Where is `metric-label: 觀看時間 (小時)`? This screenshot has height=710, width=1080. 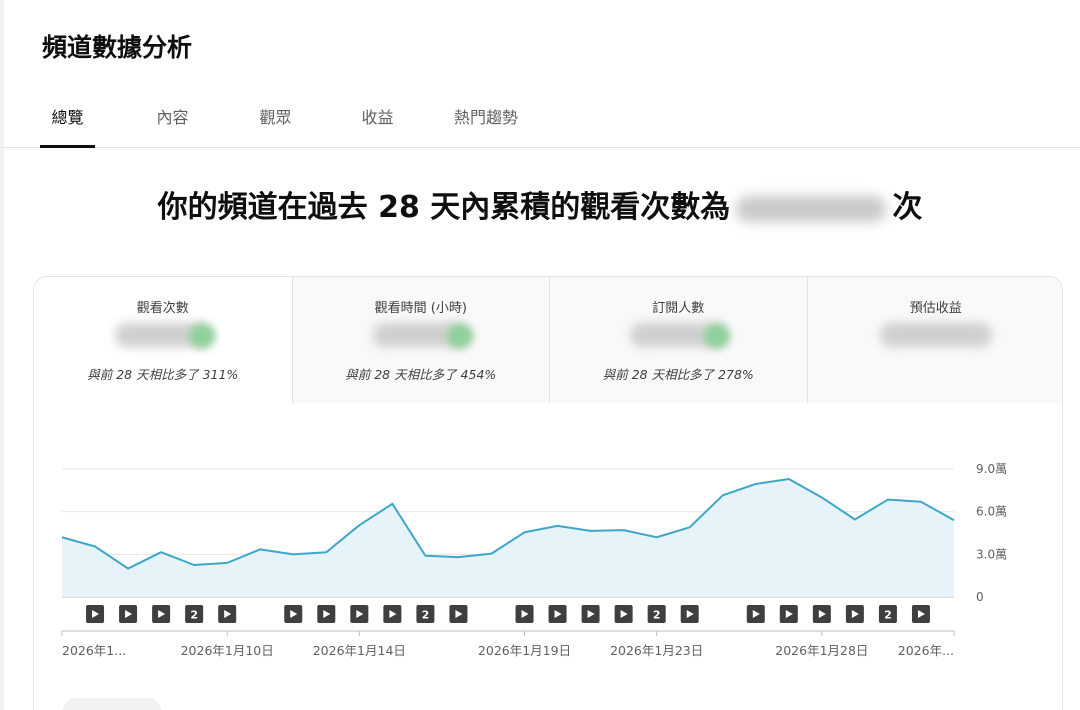
metric-label: 觀看時間 (小時) is located at coordinates (420, 308).